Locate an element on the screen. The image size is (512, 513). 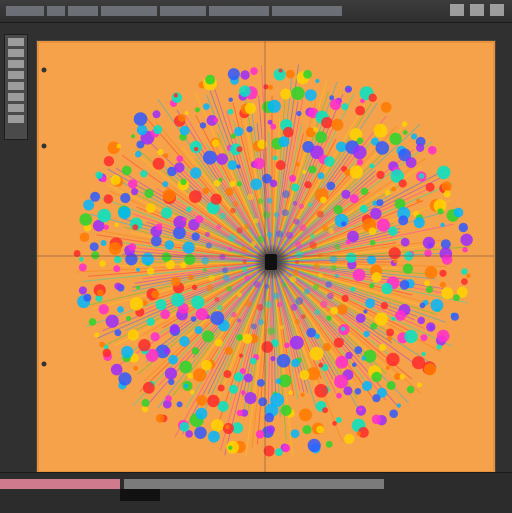
tool-panel is located at coordinates (16, 87).